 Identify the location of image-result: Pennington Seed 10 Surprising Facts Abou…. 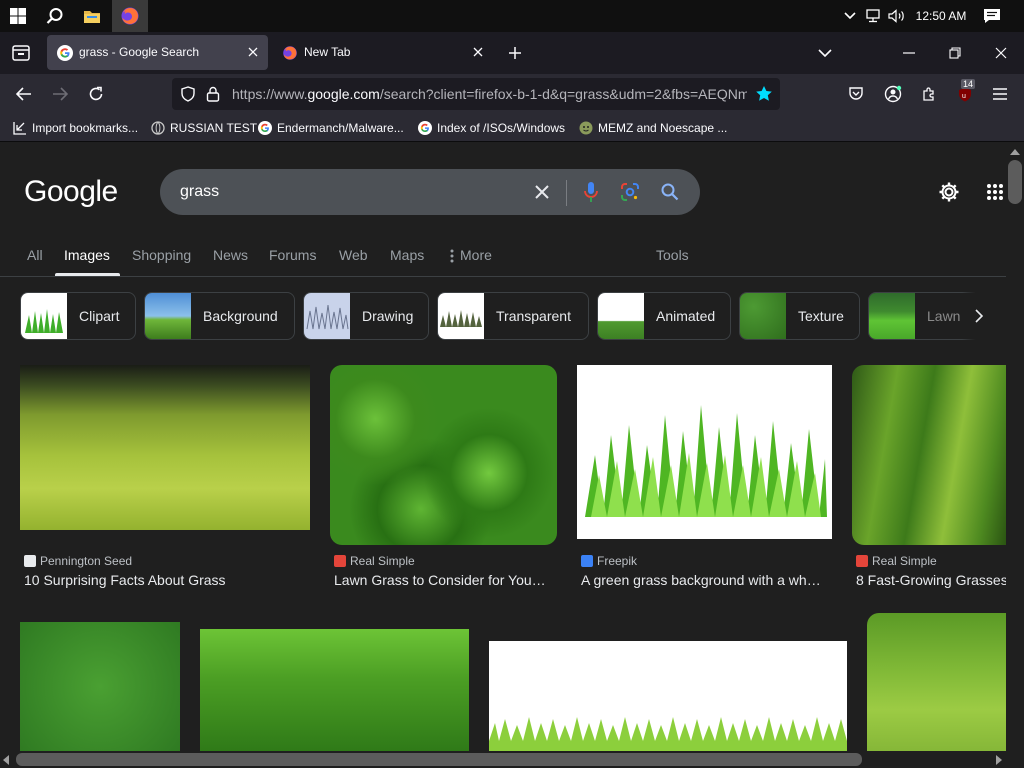
(165, 481).